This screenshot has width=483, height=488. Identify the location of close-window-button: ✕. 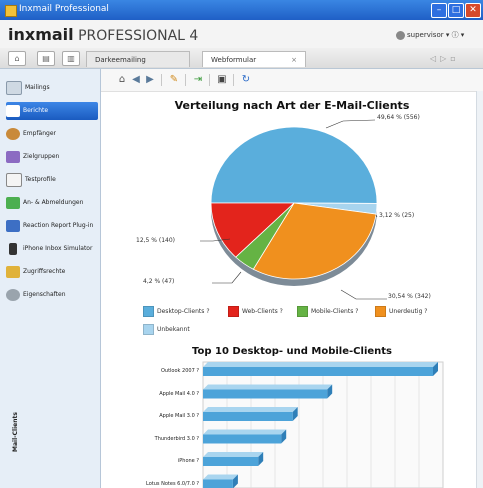
(473, 10).